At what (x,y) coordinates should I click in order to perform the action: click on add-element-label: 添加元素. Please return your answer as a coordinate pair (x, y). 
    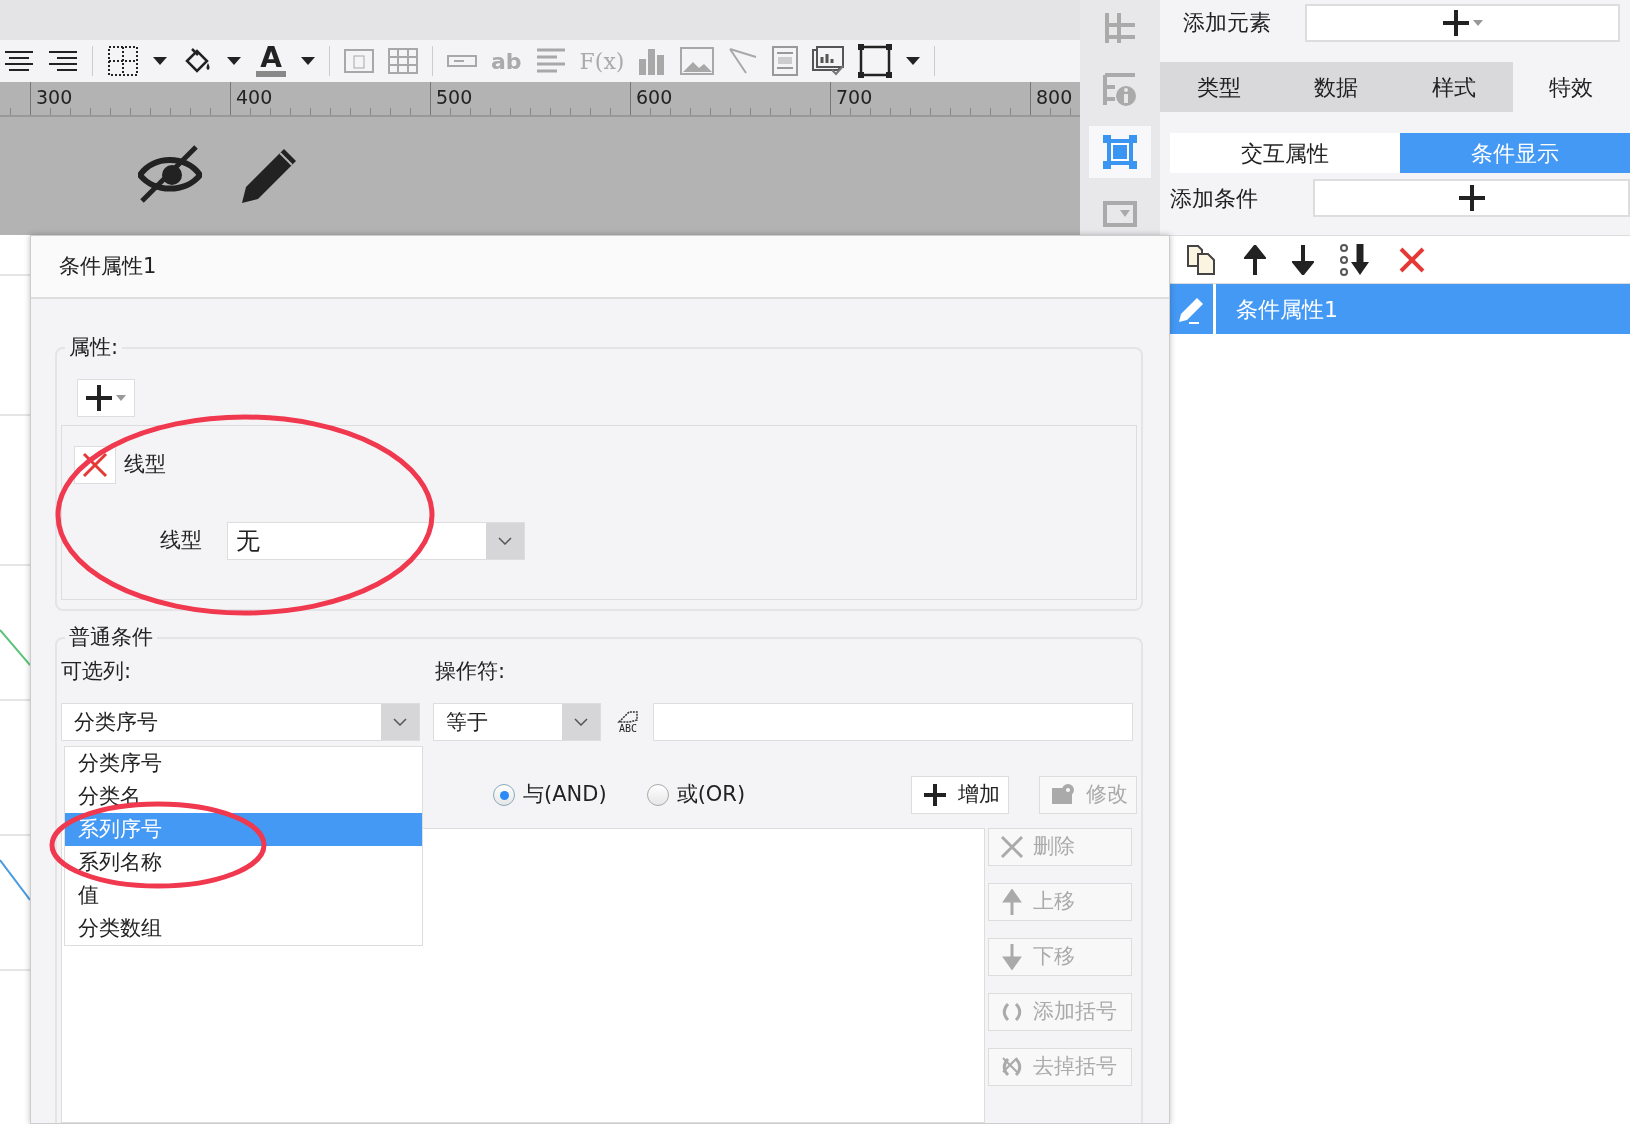
    Looking at the image, I should click on (1227, 23).